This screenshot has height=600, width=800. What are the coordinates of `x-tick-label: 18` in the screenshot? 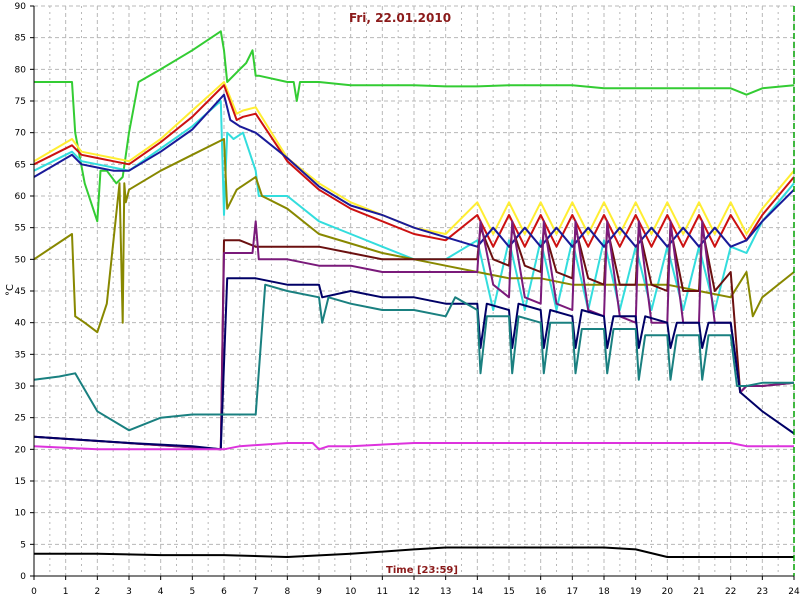 It's located at (604, 592).